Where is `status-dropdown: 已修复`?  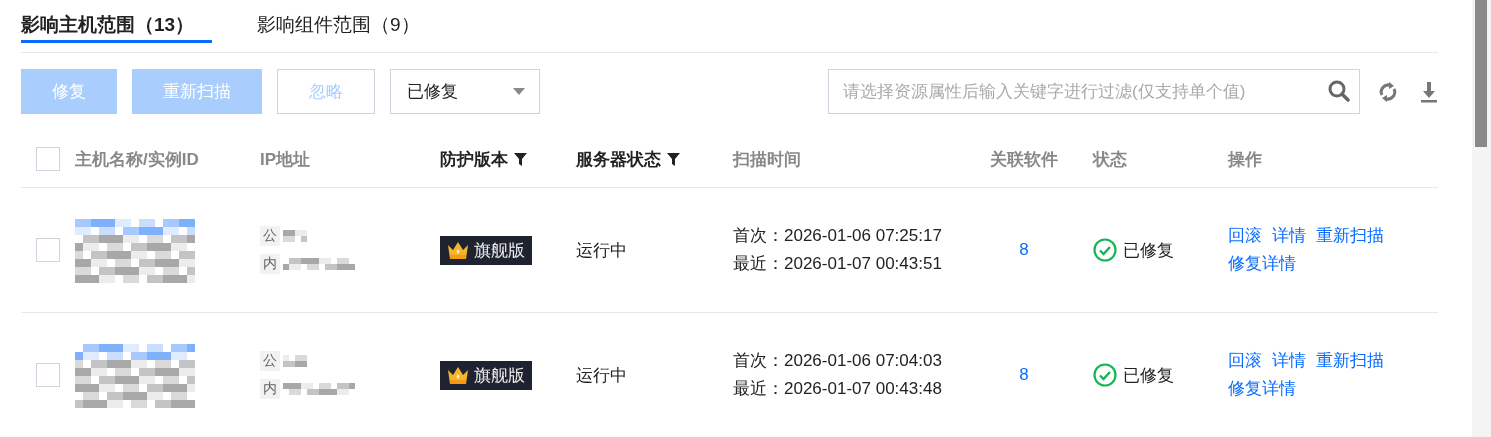
status-dropdown: 已修复 is located at coordinates (465, 91).